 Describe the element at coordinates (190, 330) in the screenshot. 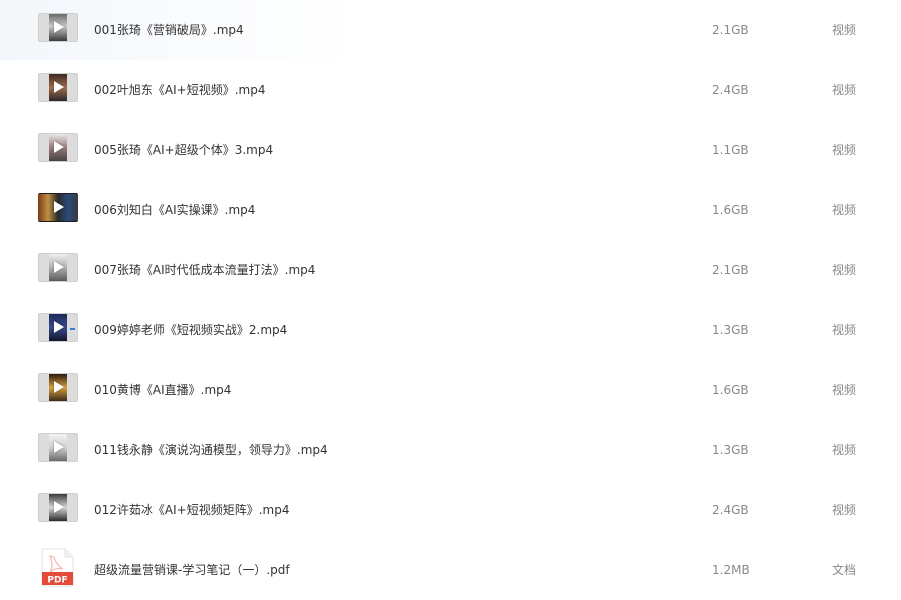

I see `file-name: 009婷婷老师《短视频实战》2.mp4` at that location.